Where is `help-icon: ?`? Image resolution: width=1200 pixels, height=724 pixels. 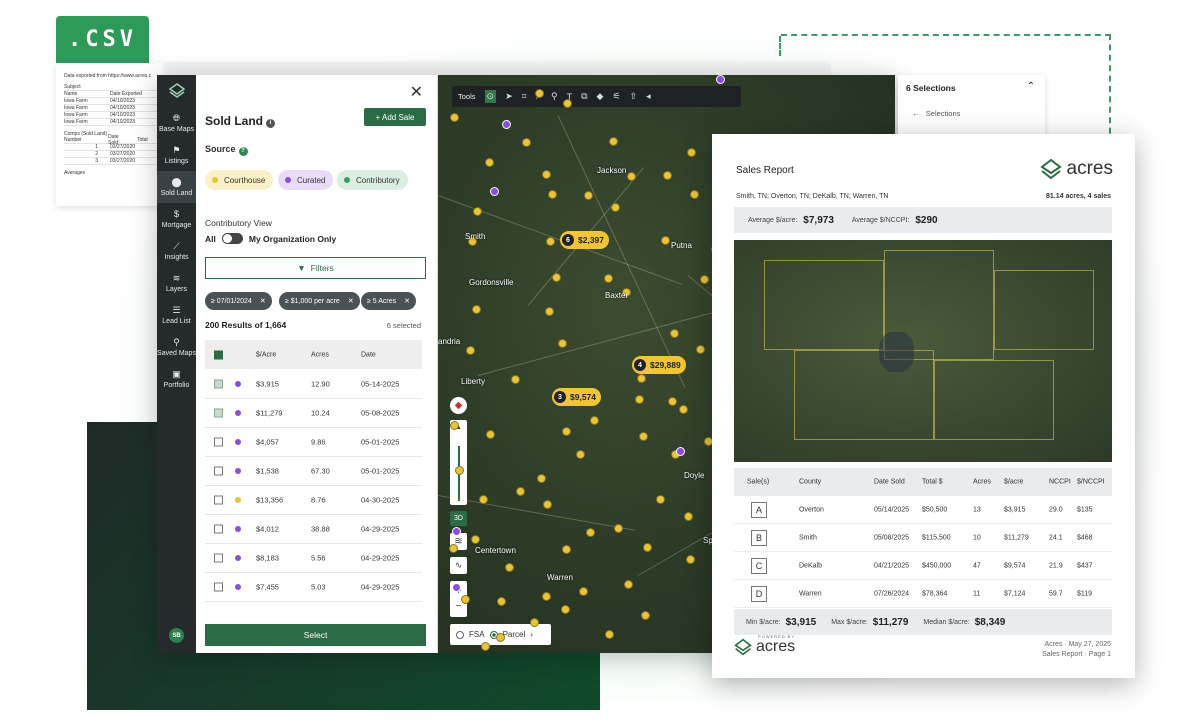 help-icon: ? is located at coordinates (243, 151).